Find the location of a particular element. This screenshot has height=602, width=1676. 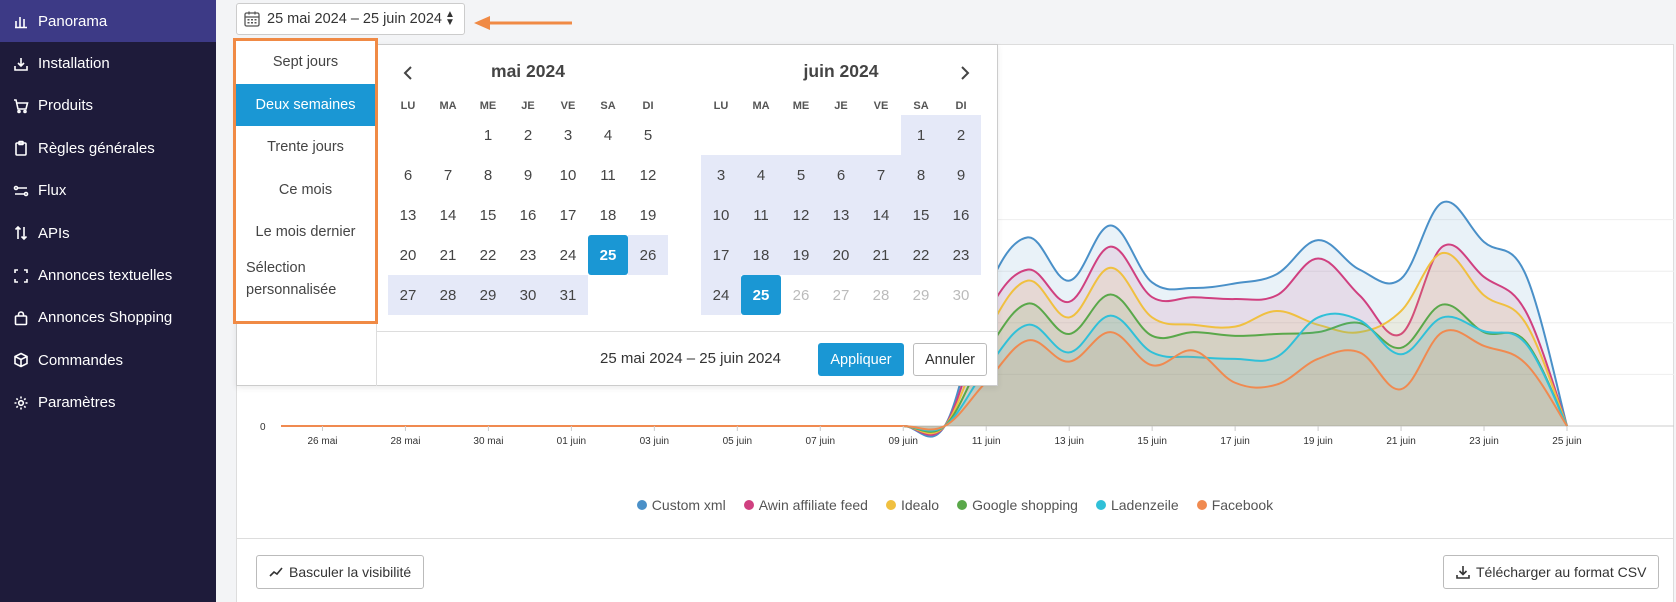

sidebar-item-paramètres: Paramètres is located at coordinates (108, 403).